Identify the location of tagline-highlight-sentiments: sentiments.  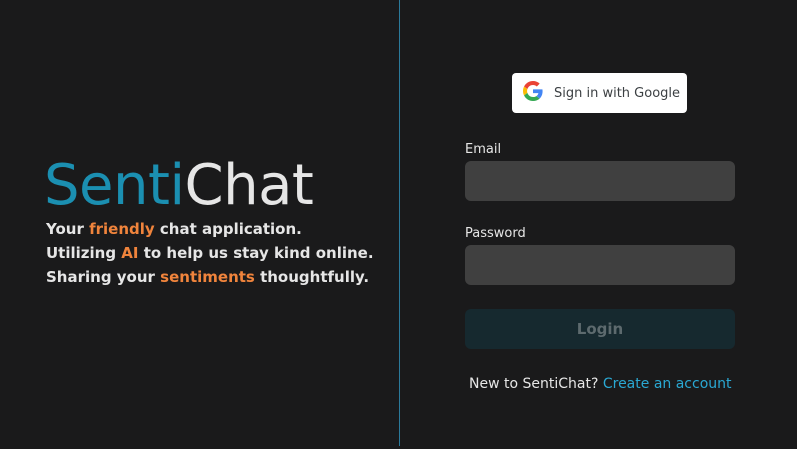
(207, 277).